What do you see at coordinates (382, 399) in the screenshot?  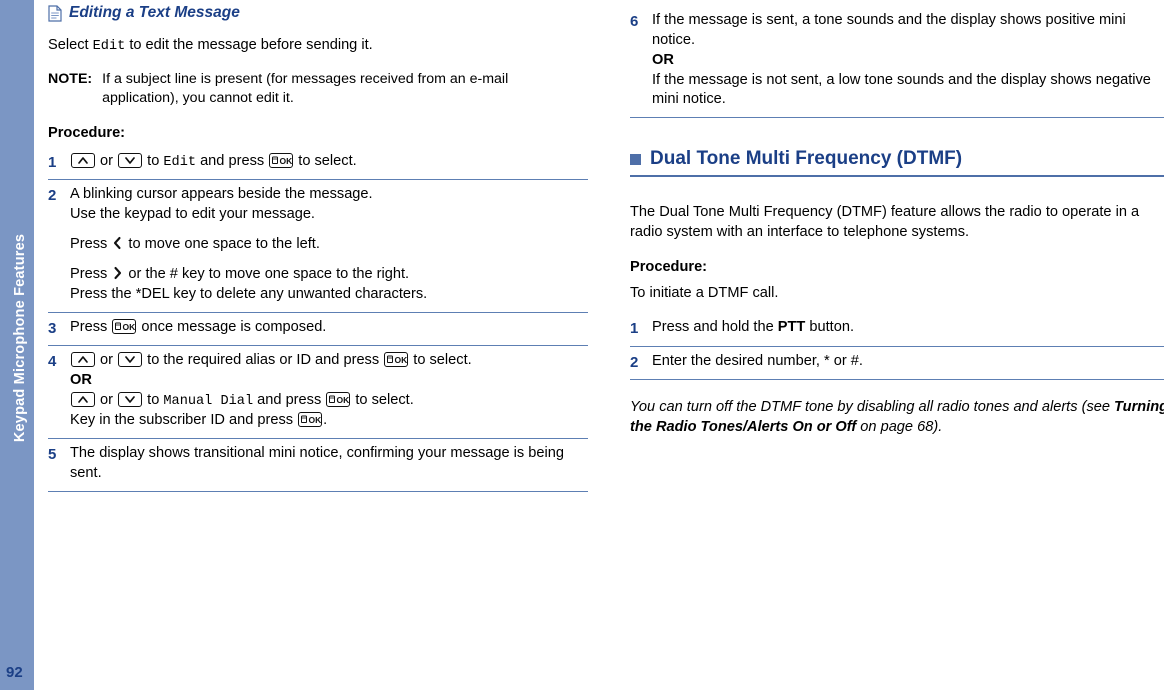 I see `step-4-end-2: to select.` at bounding box center [382, 399].